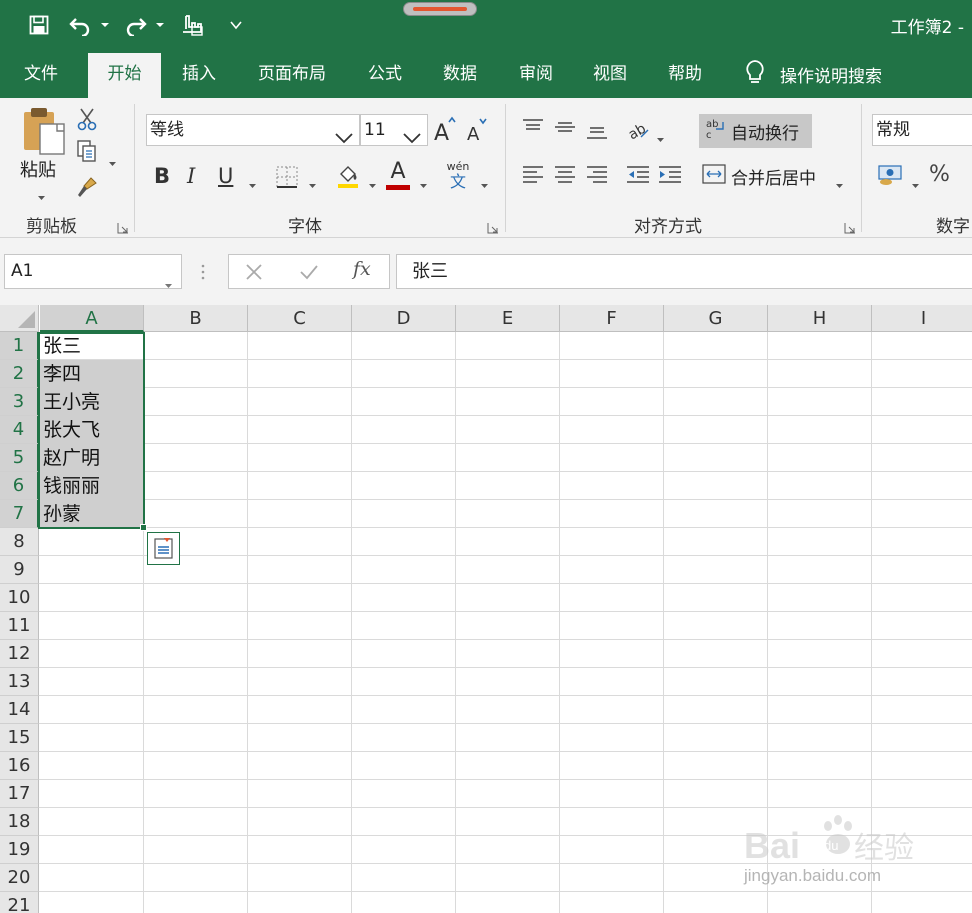 This screenshot has width=972, height=913. I want to click on column-header-d: D, so click(404, 318).